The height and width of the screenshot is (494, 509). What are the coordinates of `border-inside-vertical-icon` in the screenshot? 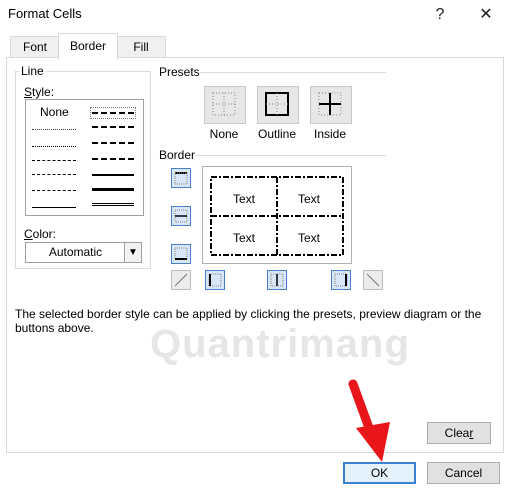 It's located at (277, 280).